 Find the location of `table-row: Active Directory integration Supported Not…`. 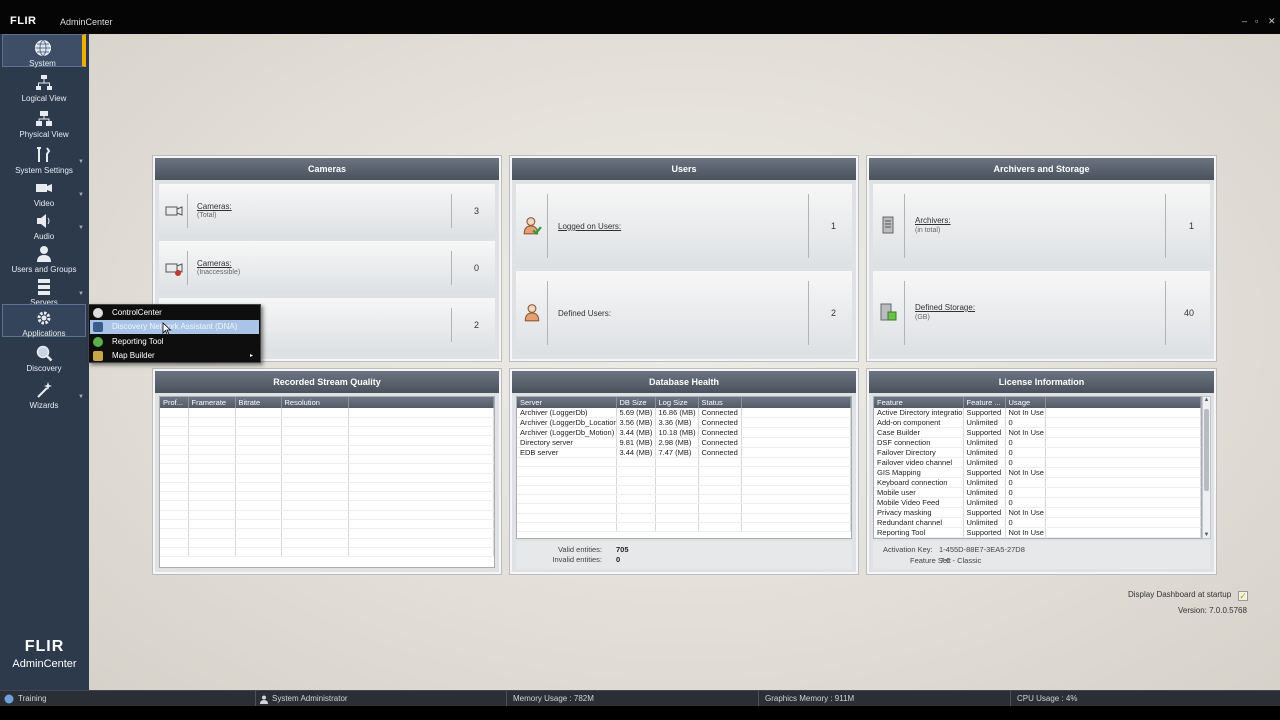

table-row: Active Directory integration Supported Not… is located at coordinates (1037, 413).